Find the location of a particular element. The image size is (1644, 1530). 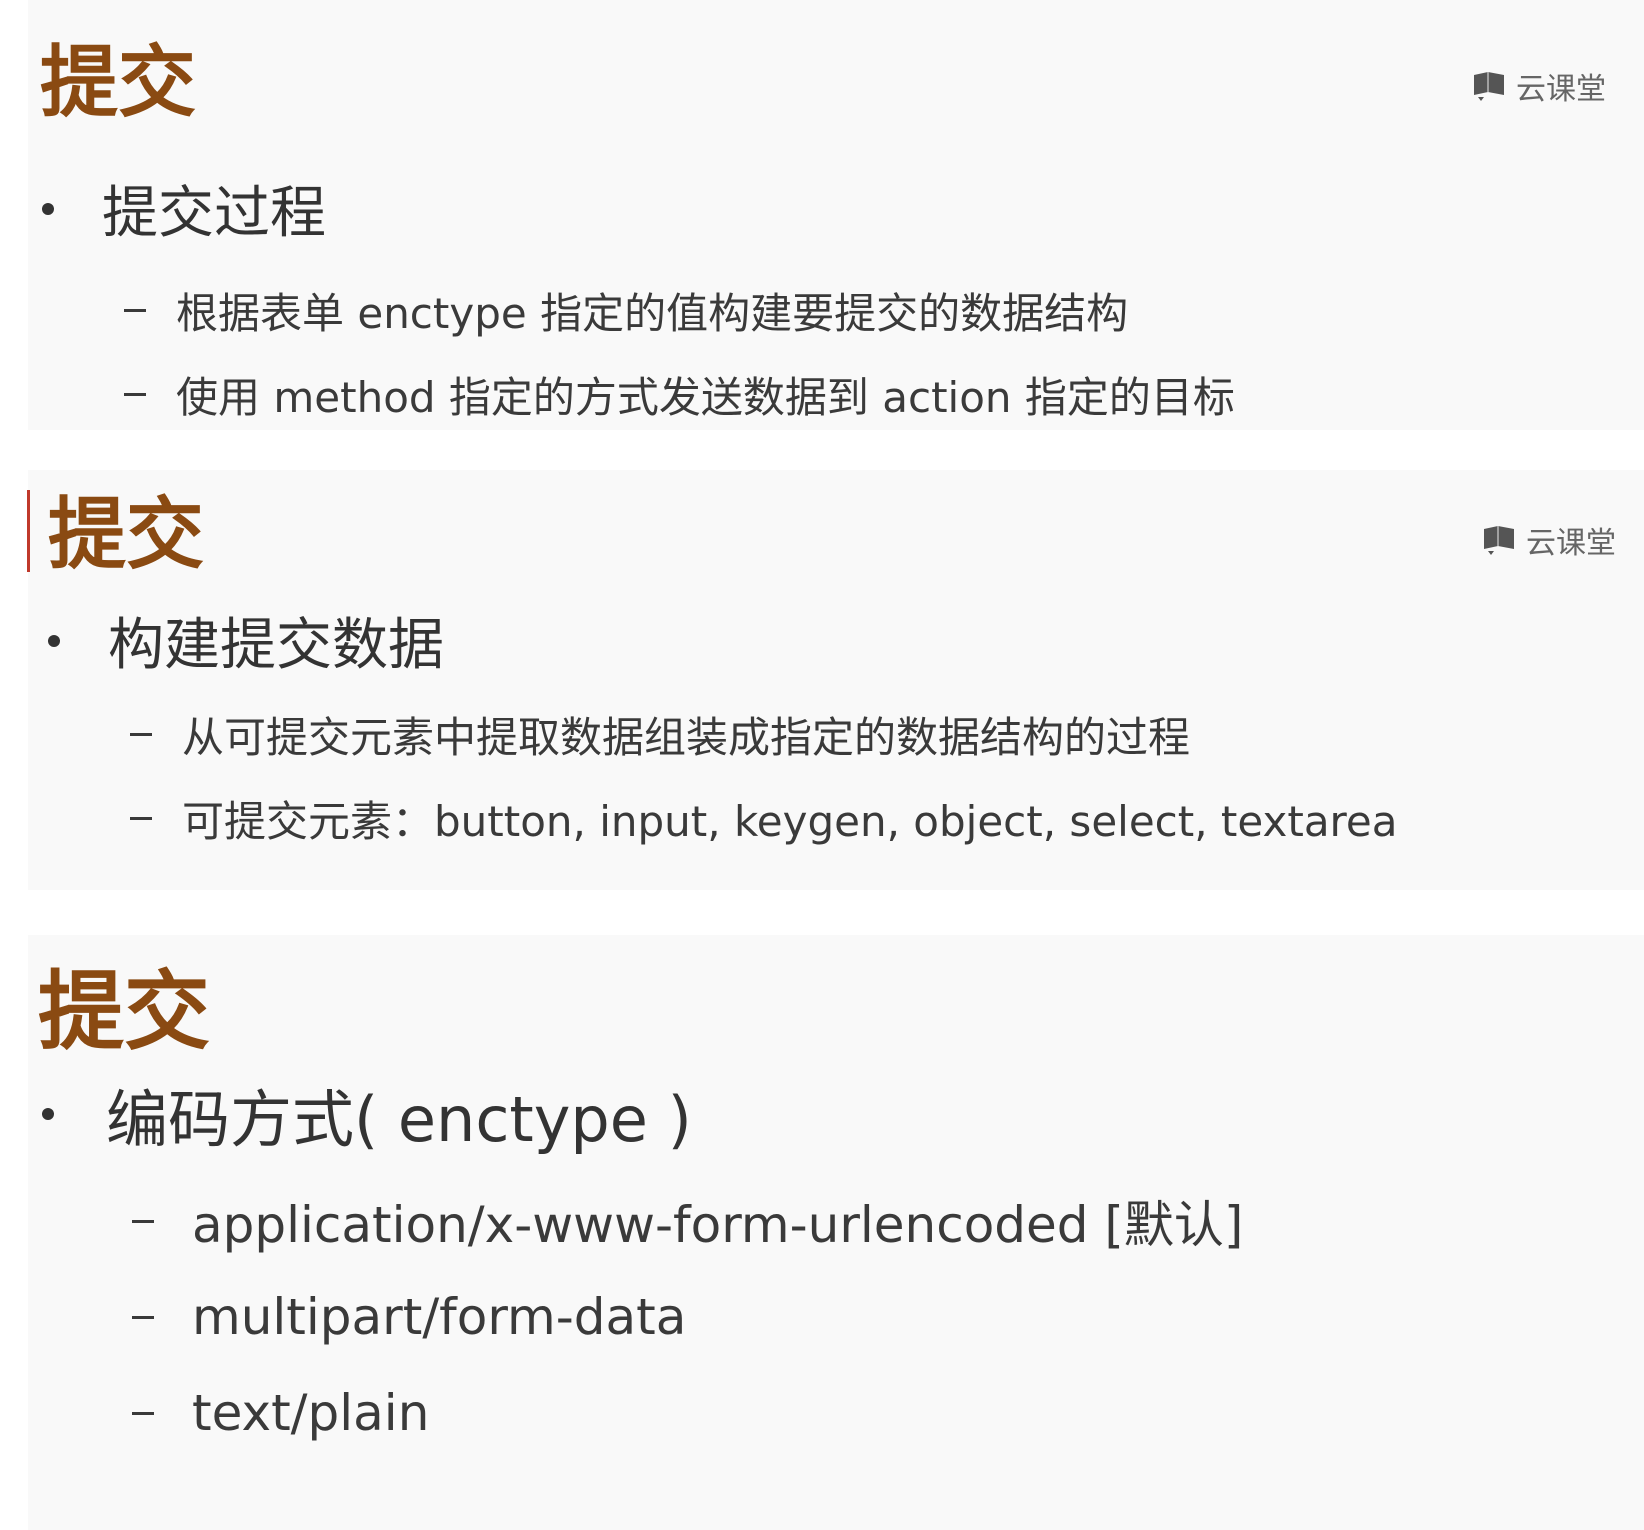

sub-item-text: 根据表单 enctype 指定的值构建要提交的数据结构 is located at coordinates (652, 313).